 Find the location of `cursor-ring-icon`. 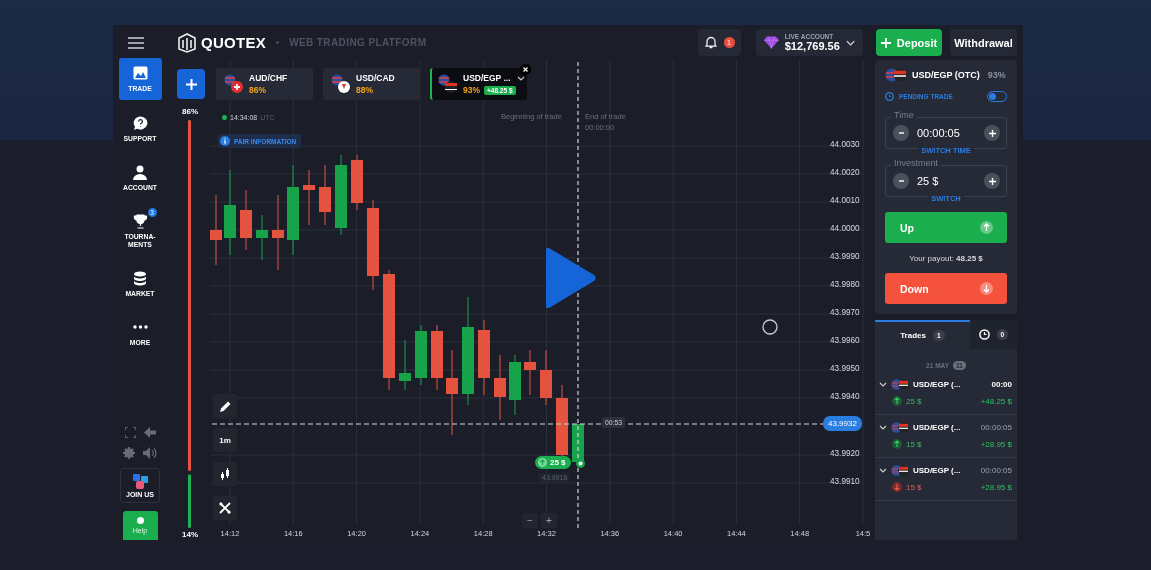

cursor-ring-icon is located at coordinates (770, 327).